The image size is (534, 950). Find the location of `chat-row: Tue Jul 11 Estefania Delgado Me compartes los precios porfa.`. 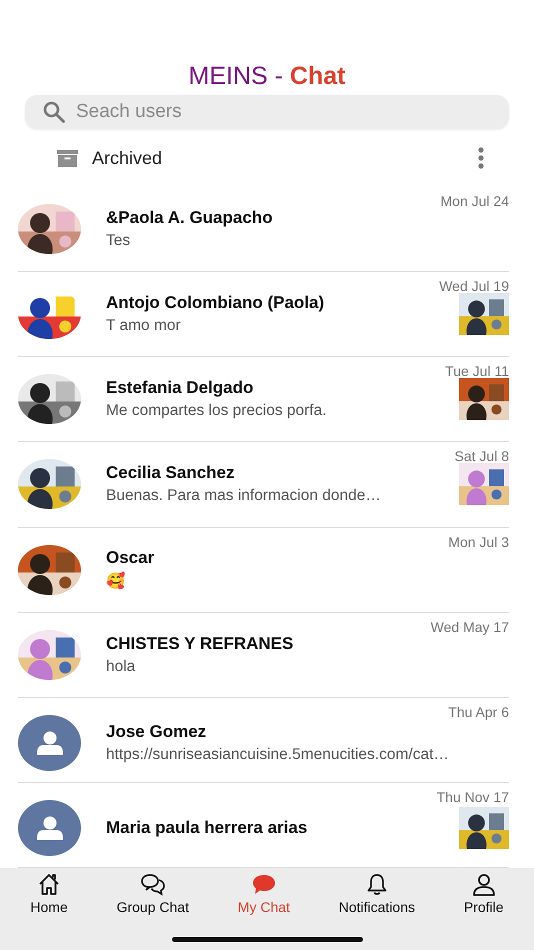

chat-row: Tue Jul 11 Estefania Delgado Me compartes los precios porfa. is located at coordinates (263, 399).